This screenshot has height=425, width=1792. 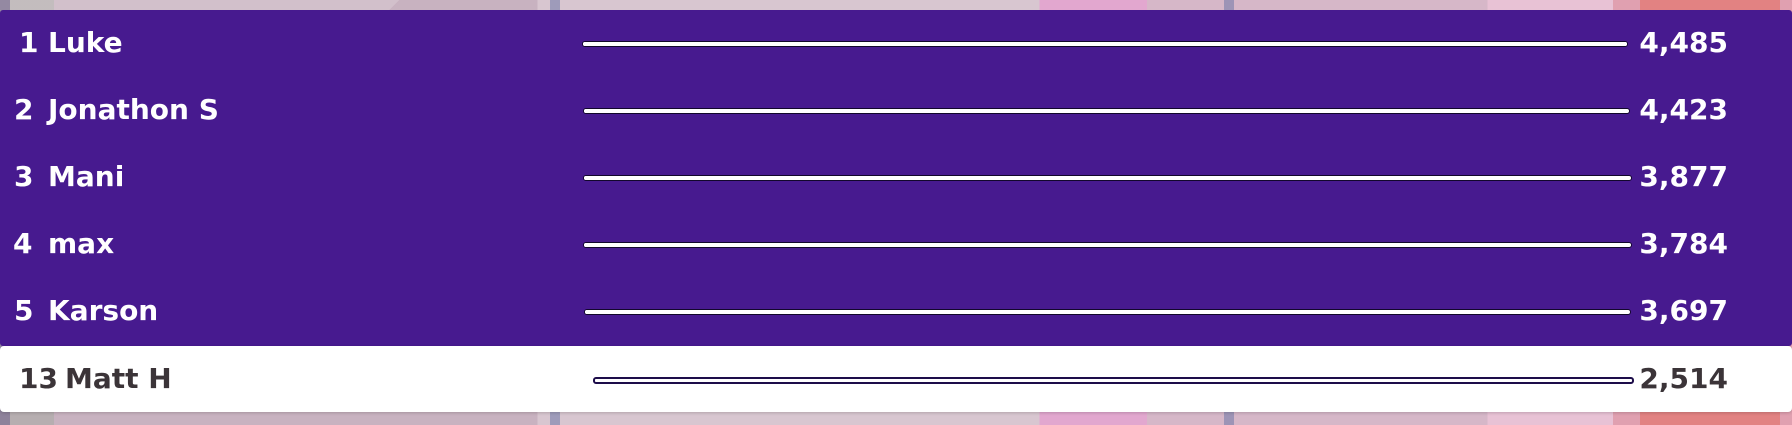 What do you see at coordinates (1683, 310) in the screenshot?
I see `score-value: 3,697` at bounding box center [1683, 310].